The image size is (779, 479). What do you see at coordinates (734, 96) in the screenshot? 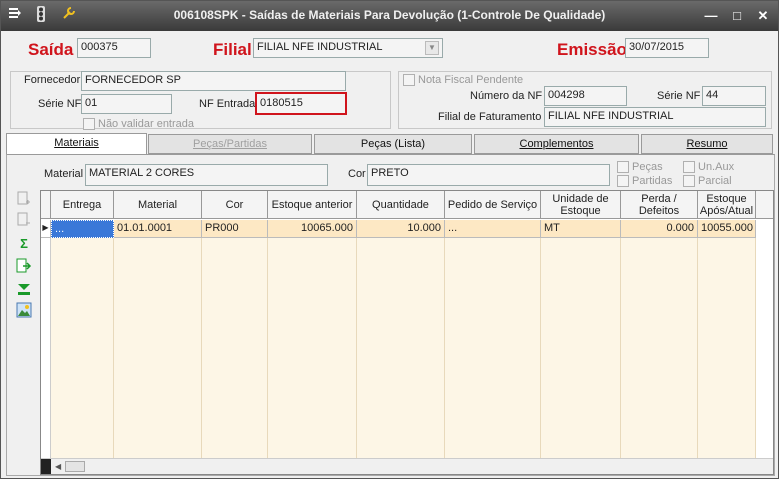
I see `invoice-serie-nf-field: 44` at bounding box center [734, 96].